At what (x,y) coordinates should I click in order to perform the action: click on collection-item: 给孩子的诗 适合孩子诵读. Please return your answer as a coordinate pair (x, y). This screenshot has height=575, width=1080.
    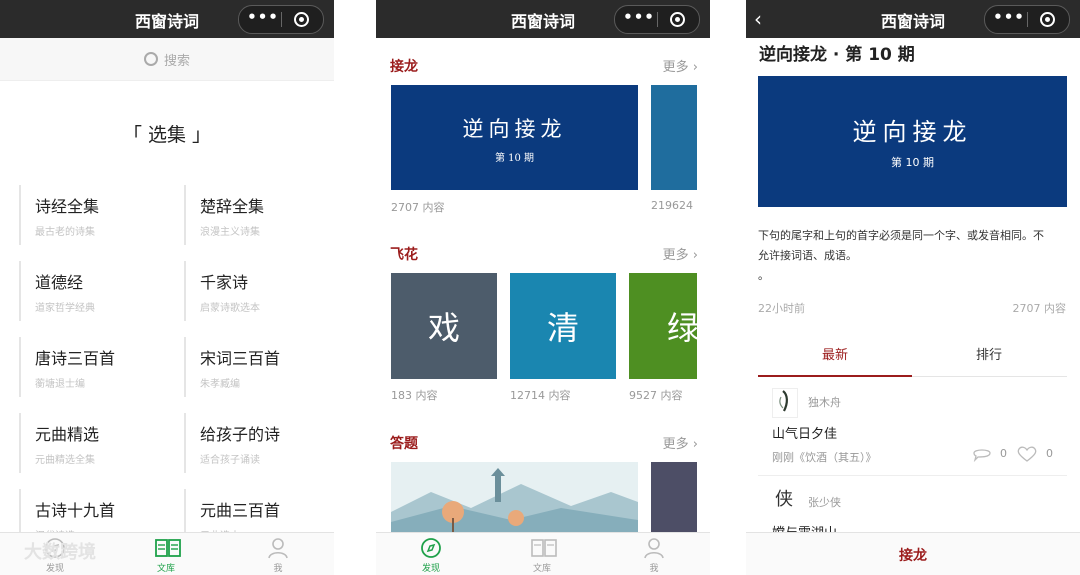
    Looking at the image, I should click on (259, 445).